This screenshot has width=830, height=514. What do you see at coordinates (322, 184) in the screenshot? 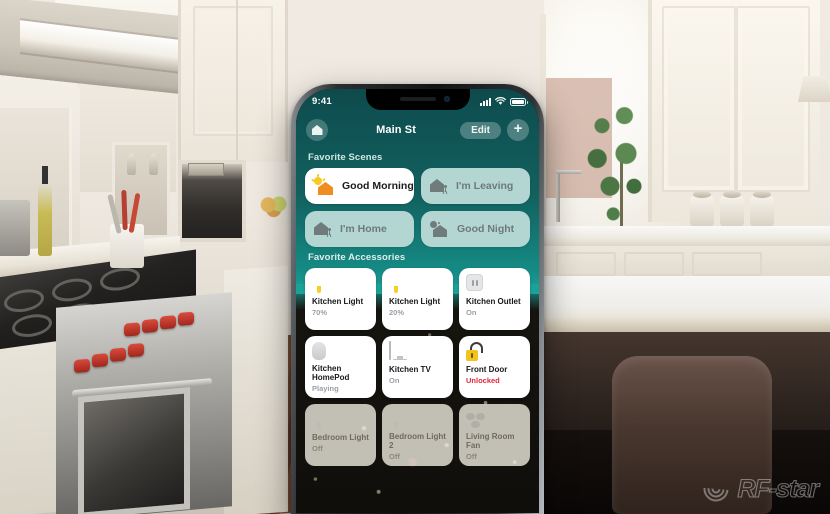
I see `sunrise-house-icon` at bounding box center [322, 184].